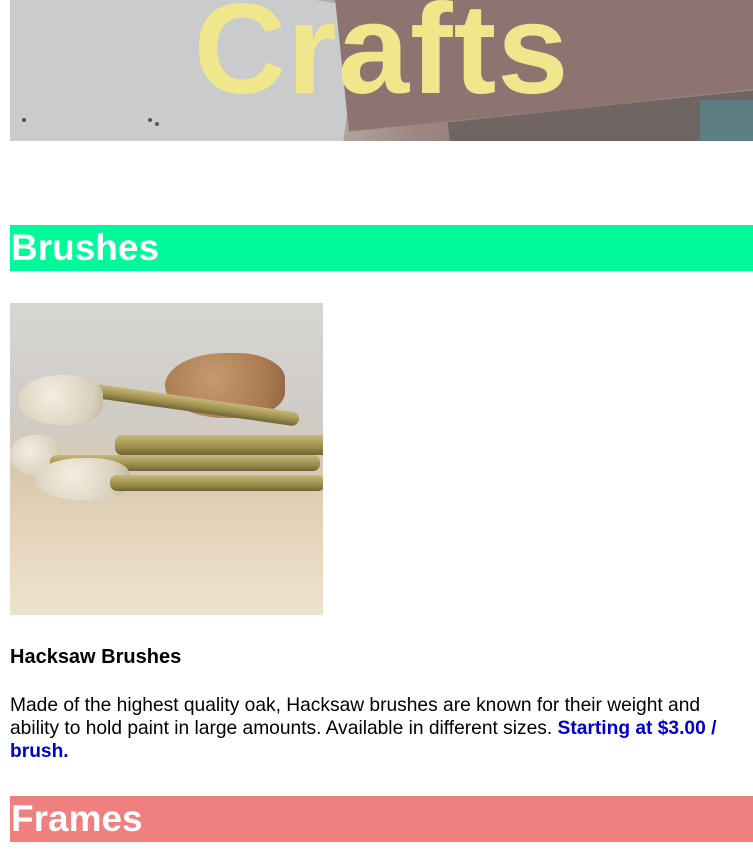 This screenshot has width=753, height=852. What do you see at coordinates (381, 60) in the screenshot?
I see `page-title: Crafts` at bounding box center [381, 60].